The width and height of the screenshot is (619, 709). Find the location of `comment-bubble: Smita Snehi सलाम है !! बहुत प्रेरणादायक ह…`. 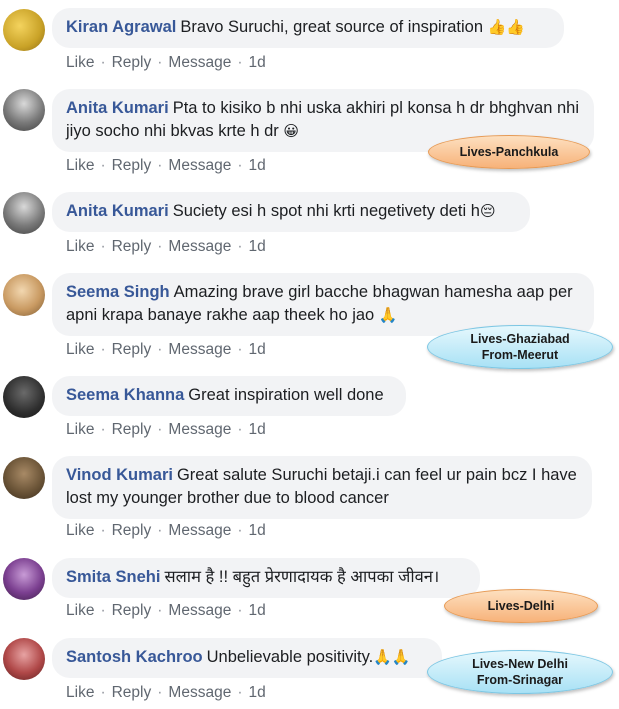

comment-bubble: Smita Snehi सलाम है !! बहुत प्रेरणादायक ह… is located at coordinates (266, 578).